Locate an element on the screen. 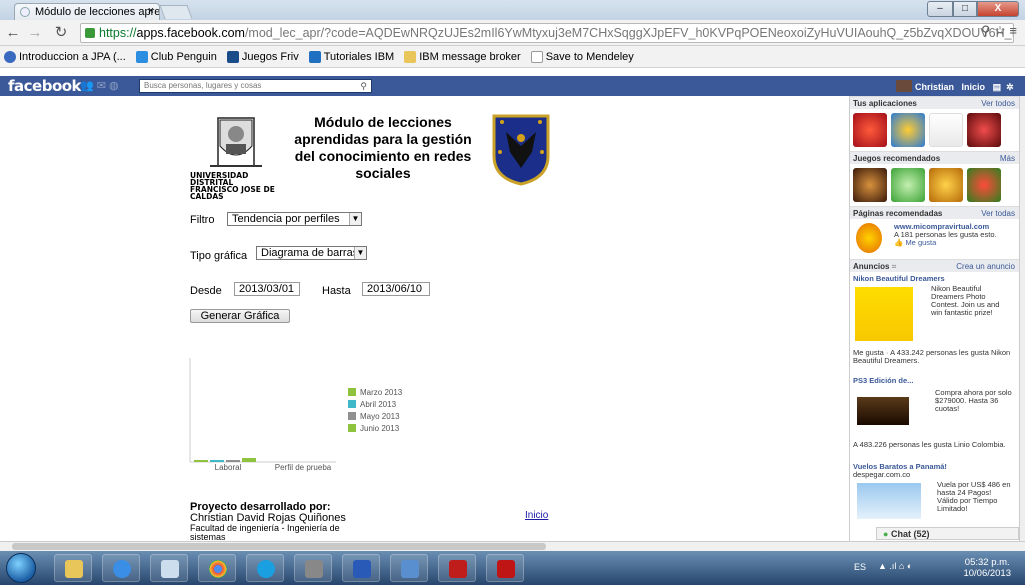 The height and width of the screenshot is (585, 1025). inicio-link: Inicio is located at coordinates (536, 515).